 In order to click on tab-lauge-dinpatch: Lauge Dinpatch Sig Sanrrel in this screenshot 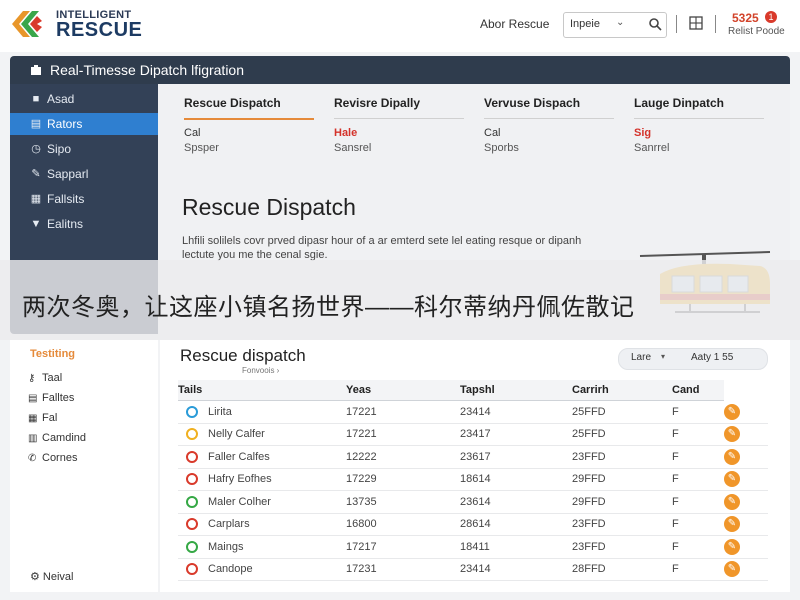, I will do `click(699, 125)`.